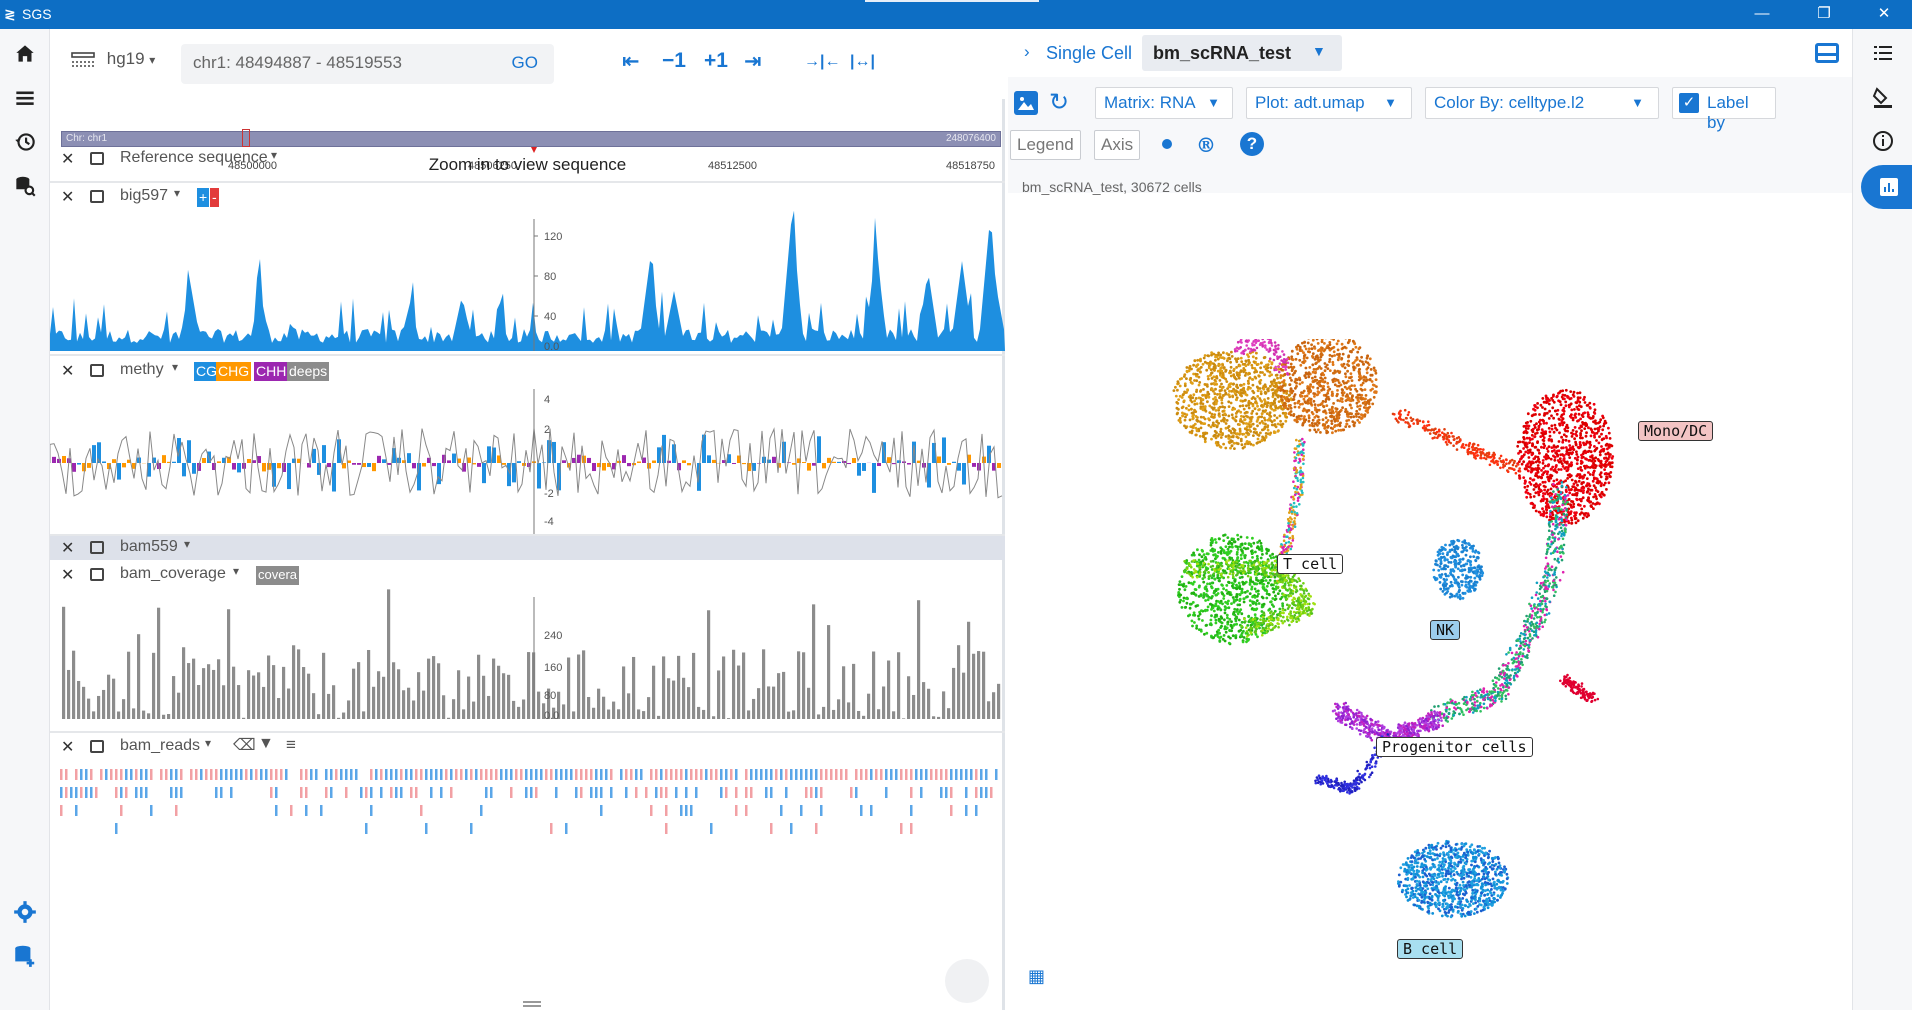 This screenshot has width=1912, height=1029. What do you see at coordinates (112, 59) in the screenshot?
I see `genome-selector: hg19 ▾` at bounding box center [112, 59].